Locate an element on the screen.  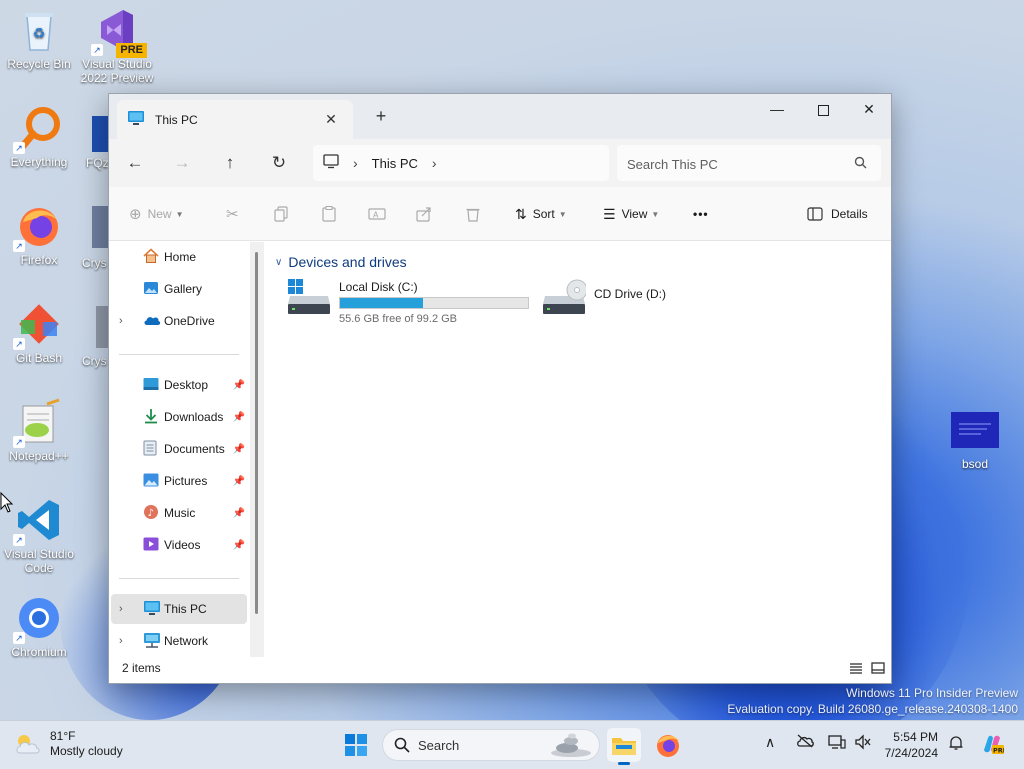
git-bash-icon: ↗ is located at coordinates (38, 325).